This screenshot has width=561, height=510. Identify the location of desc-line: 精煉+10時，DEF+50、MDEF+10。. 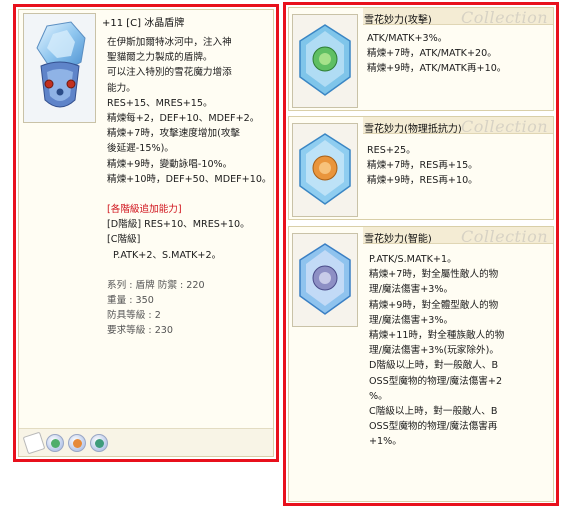
(189, 179).